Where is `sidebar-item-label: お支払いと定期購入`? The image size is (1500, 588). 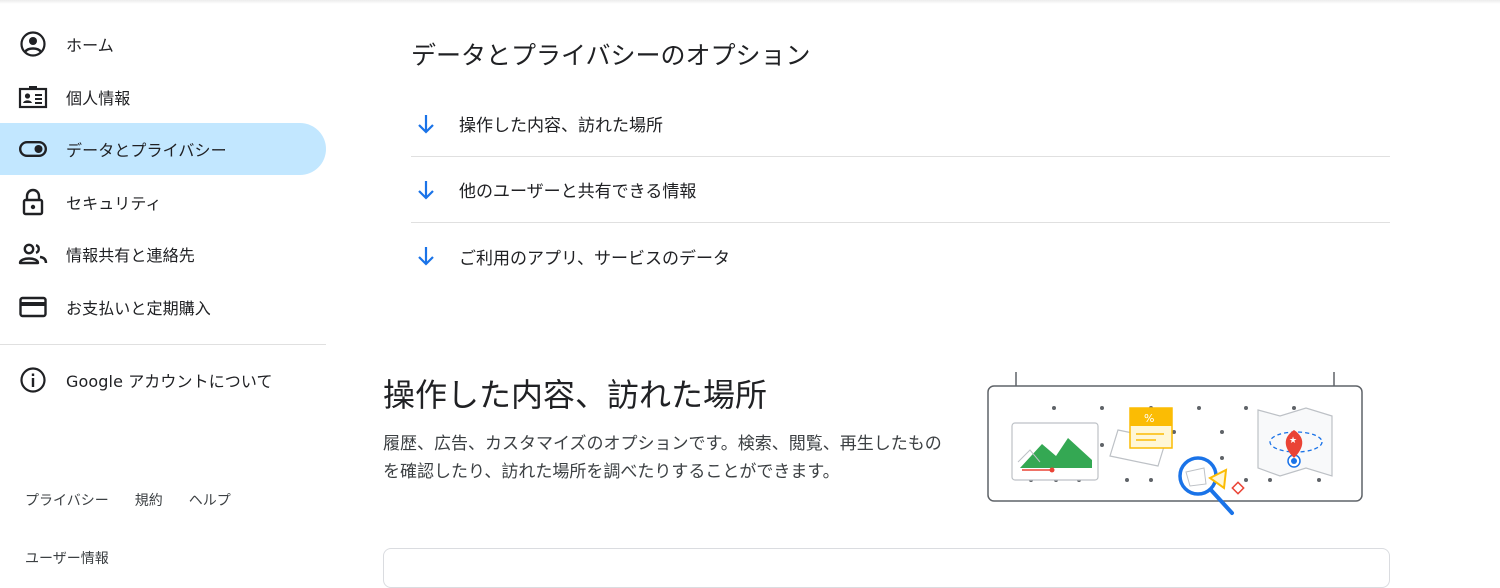 sidebar-item-label: お支払いと定期購入 is located at coordinates (138, 308).